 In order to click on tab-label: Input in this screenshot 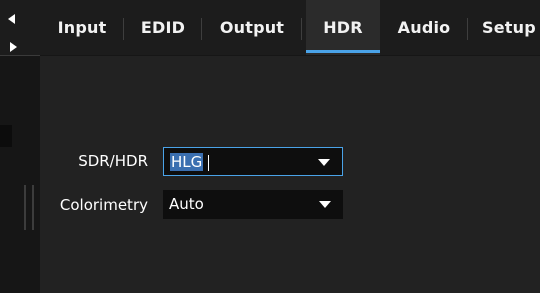, I will do `click(82, 27)`.